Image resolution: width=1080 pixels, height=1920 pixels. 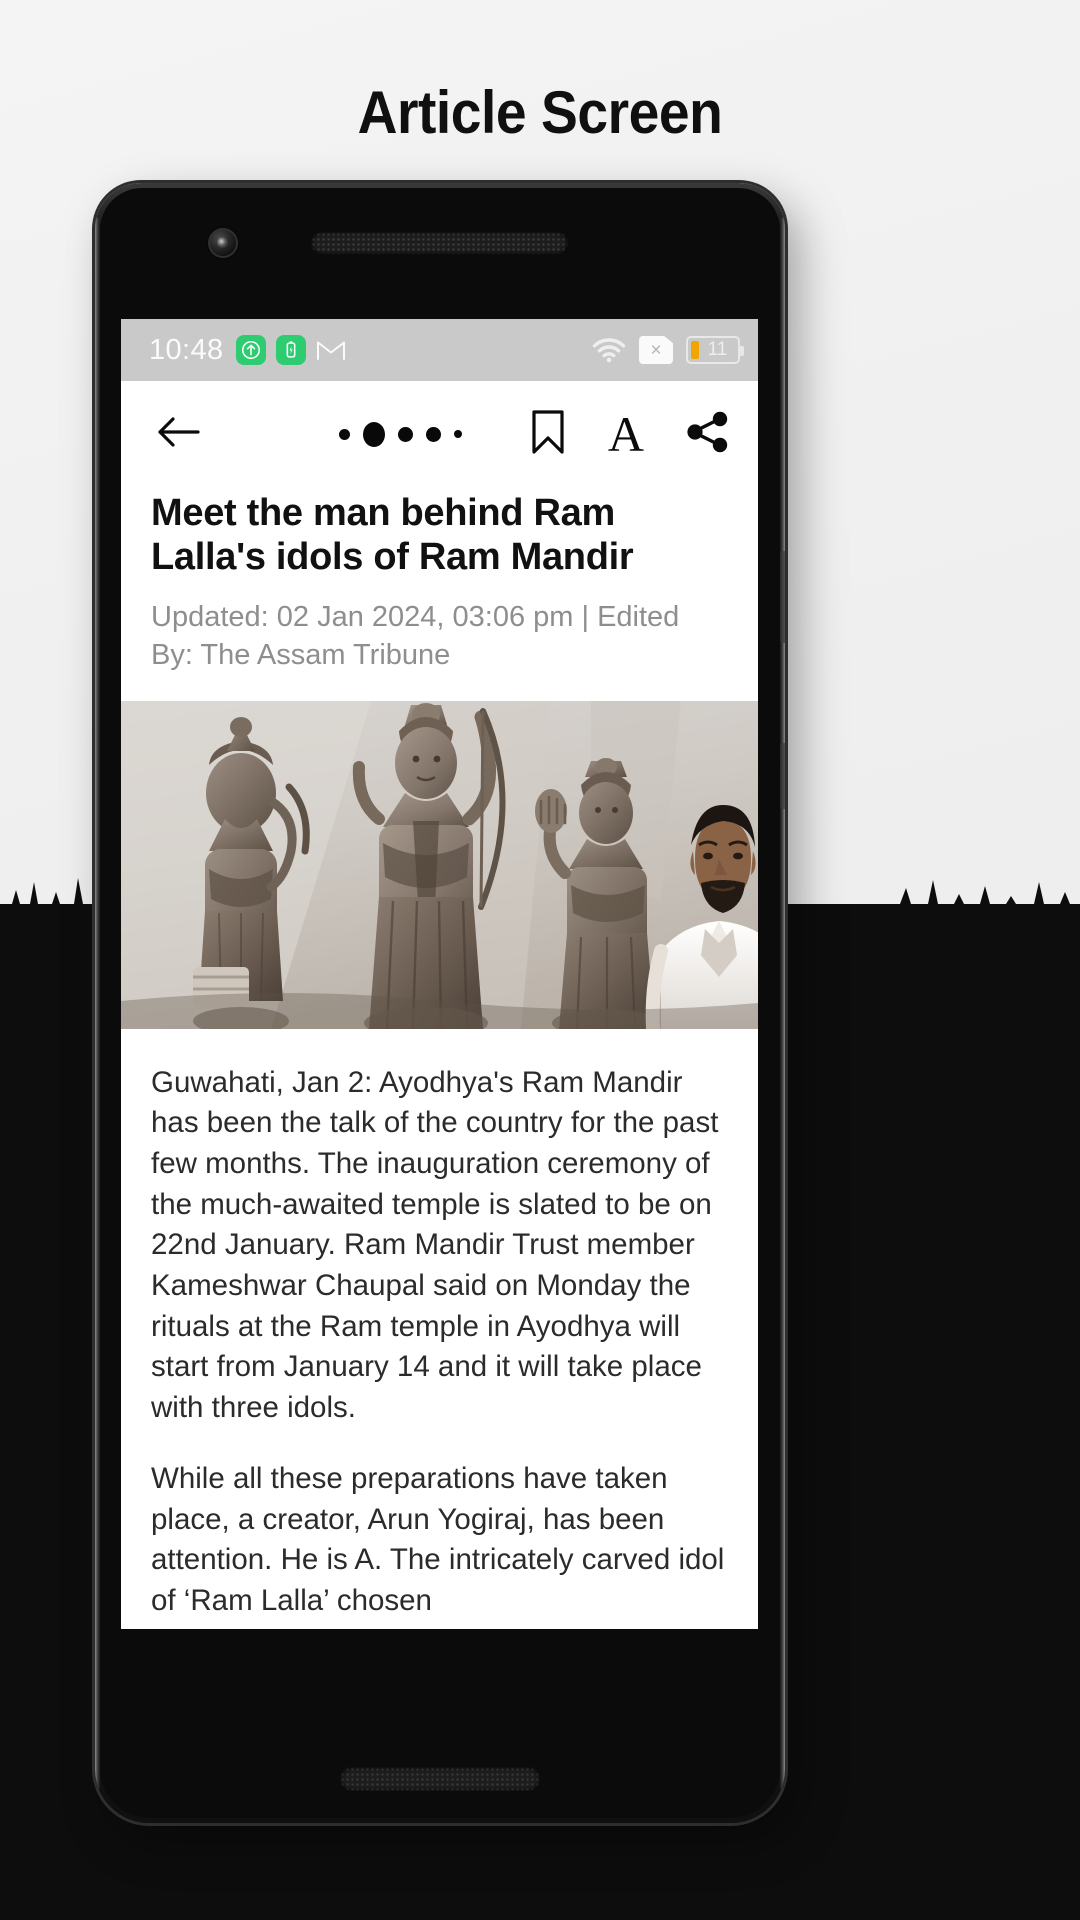 I want to click on status-bar-clock: 10:48, so click(x=186, y=349).